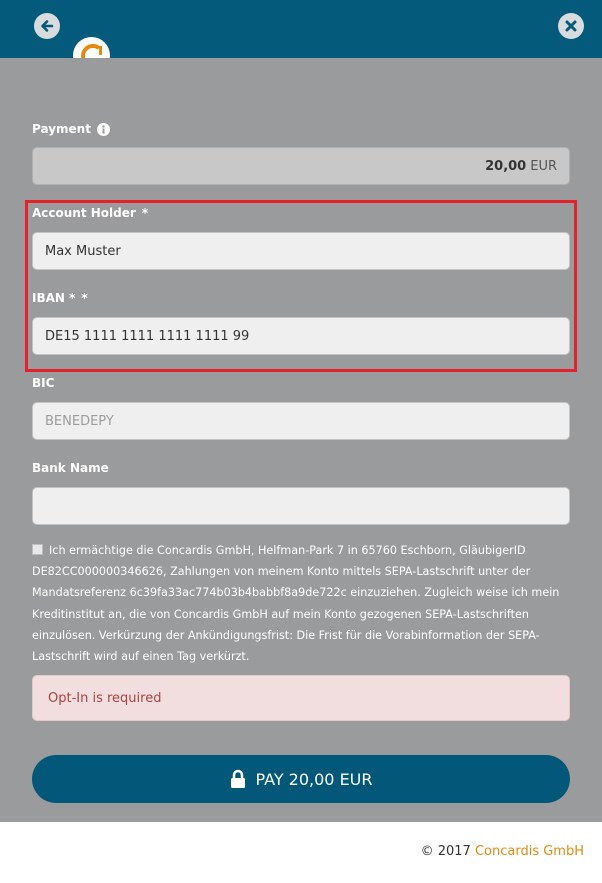  What do you see at coordinates (37, 549) in the screenshot?
I see `consent-checkbox` at bounding box center [37, 549].